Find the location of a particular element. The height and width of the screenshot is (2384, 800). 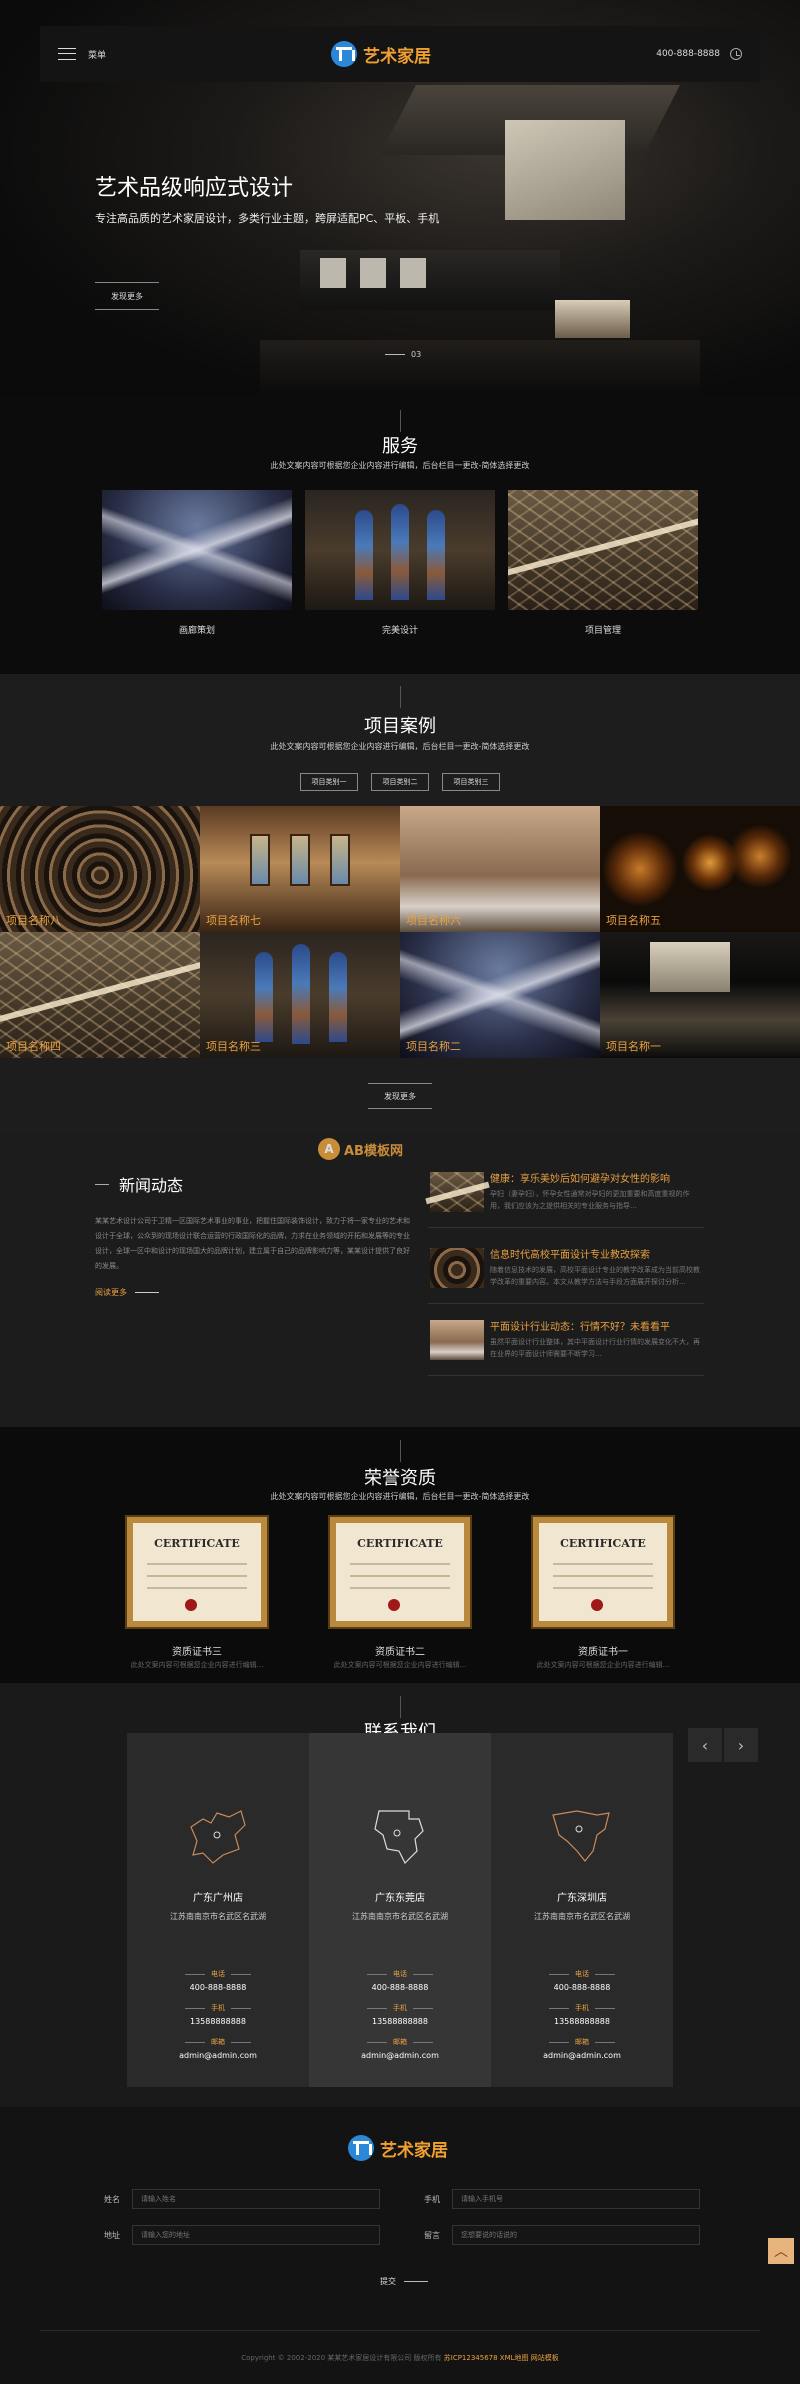

logo-text: 艺术家居 is located at coordinates (397, 56).